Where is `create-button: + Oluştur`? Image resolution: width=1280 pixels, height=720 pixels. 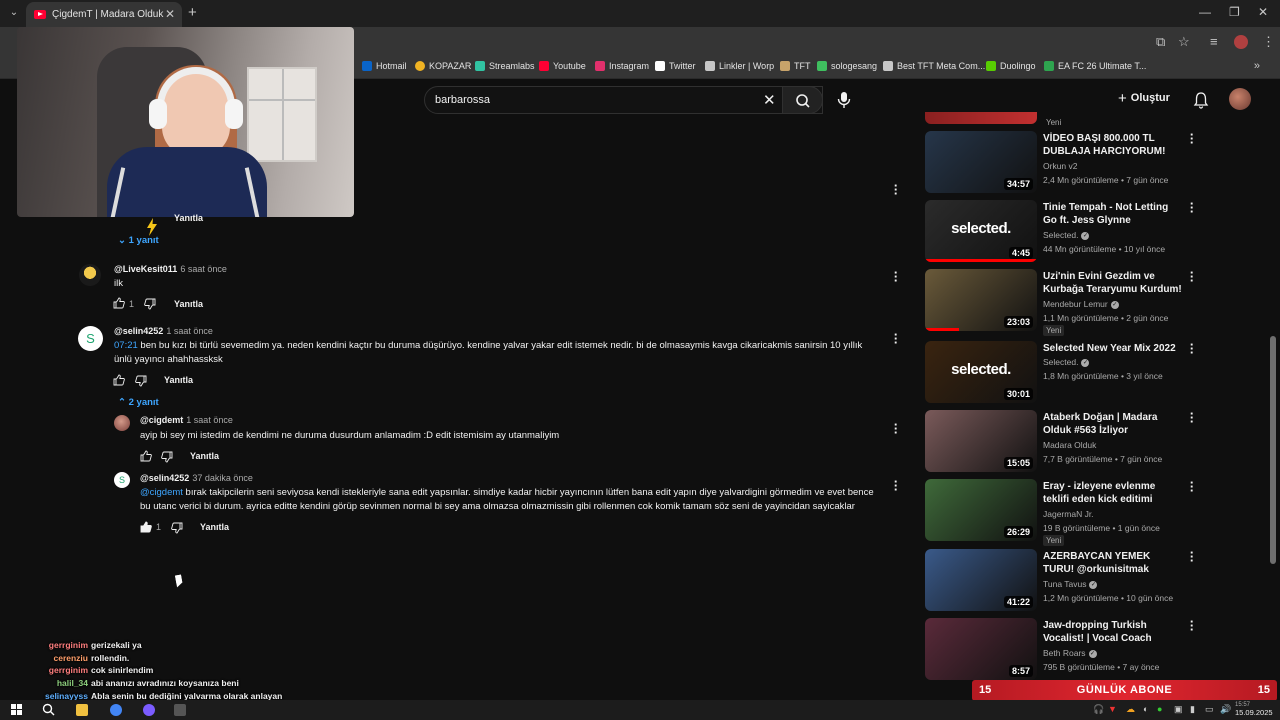
create-button: + Oluştur is located at coordinates (1144, 98).